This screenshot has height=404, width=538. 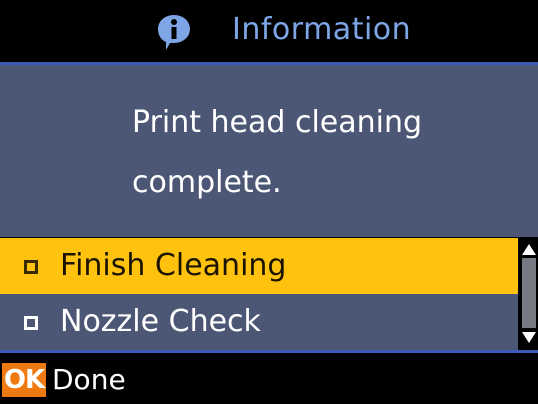 I want to click on scroll-up-arrow-icon, so click(x=529, y=249).